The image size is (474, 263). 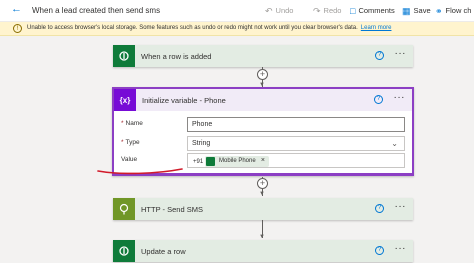 What do you see at coordinates (376, 10) in the screenshot?
I see `comments-label: Comments` at bounding box center [376, 10].